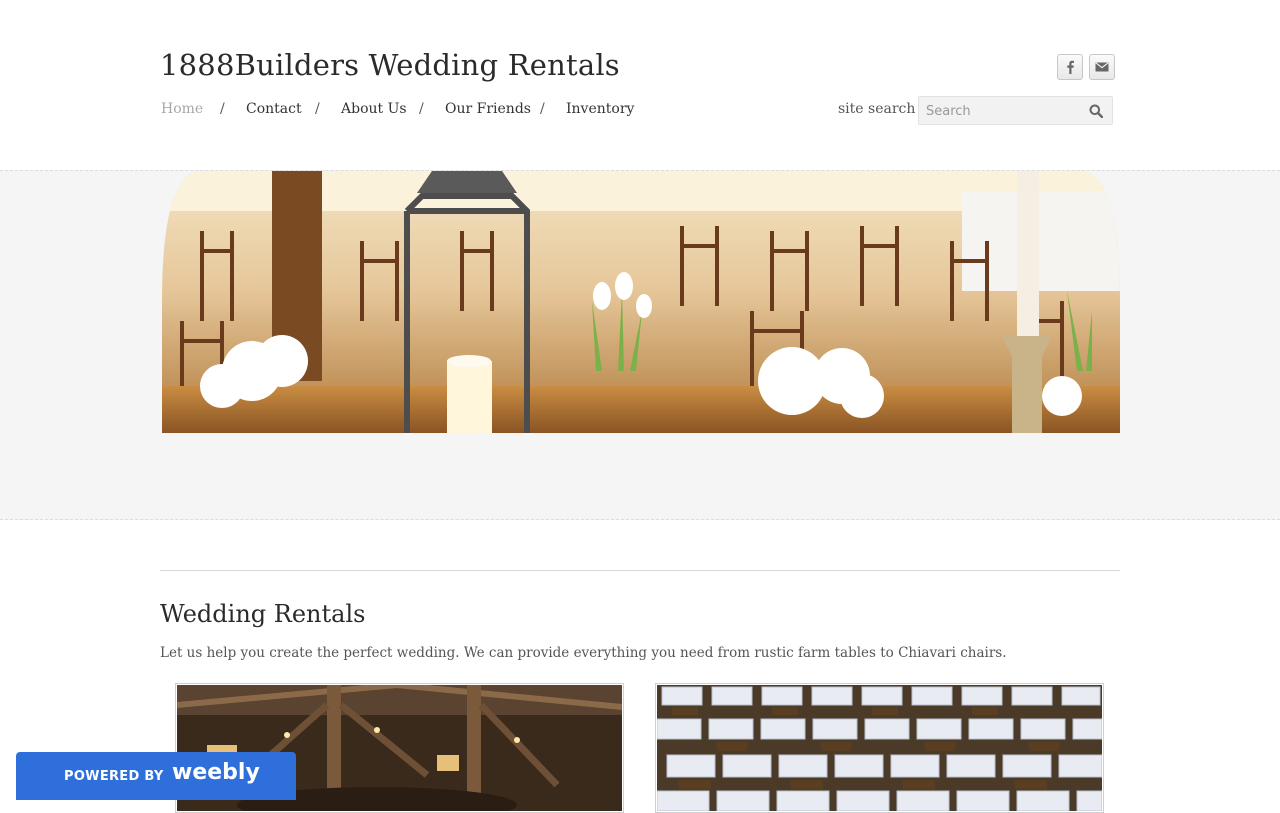 The height and width of the screenshot is (813, 1280). What do you see at coordinates (600, 109) in the screenshot?
I see `nav-item-inventory: Inventory` at bounding box center [600, 109].